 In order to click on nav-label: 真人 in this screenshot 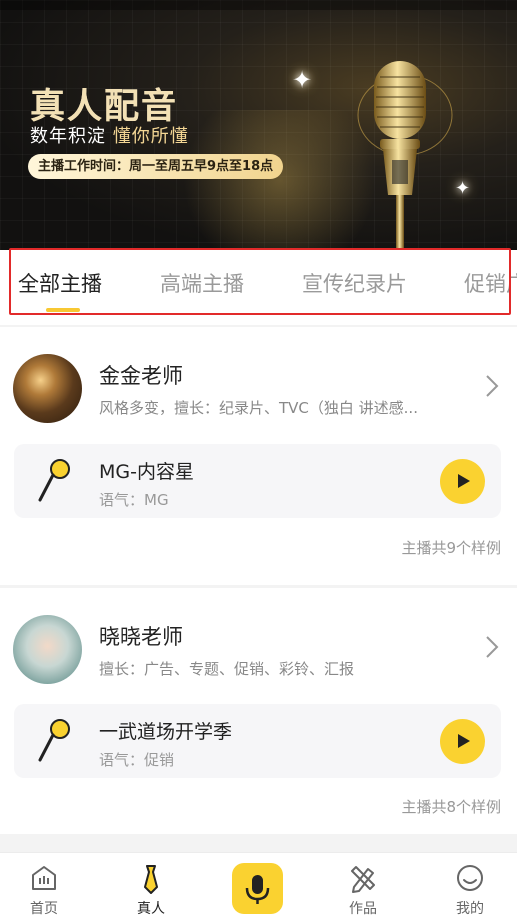, I will do `click(151, 909)`.